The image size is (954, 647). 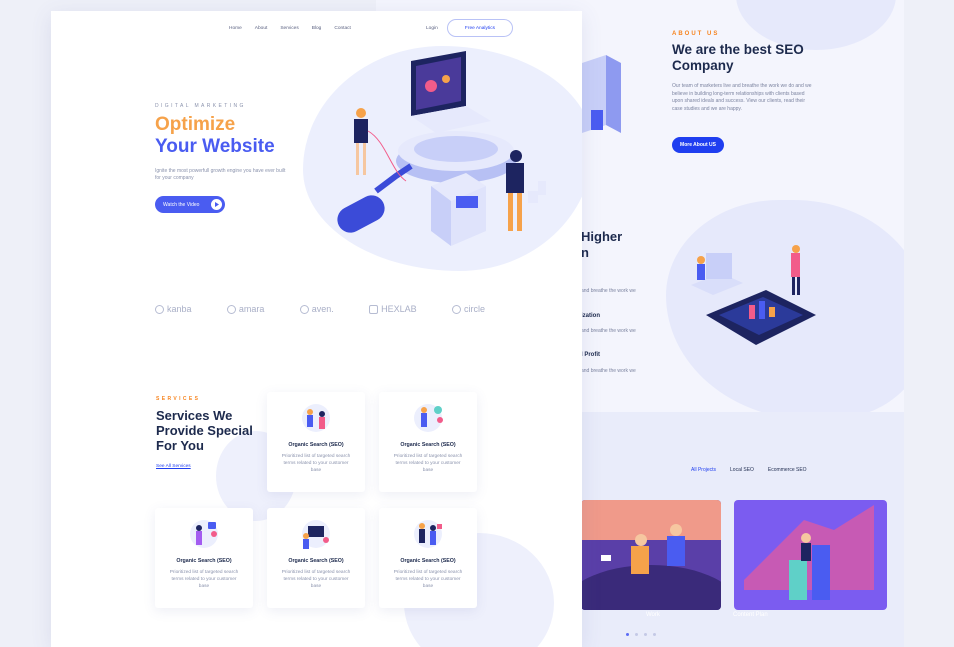 I want to click on logo-circle: circle, so click(x=468, y=309).